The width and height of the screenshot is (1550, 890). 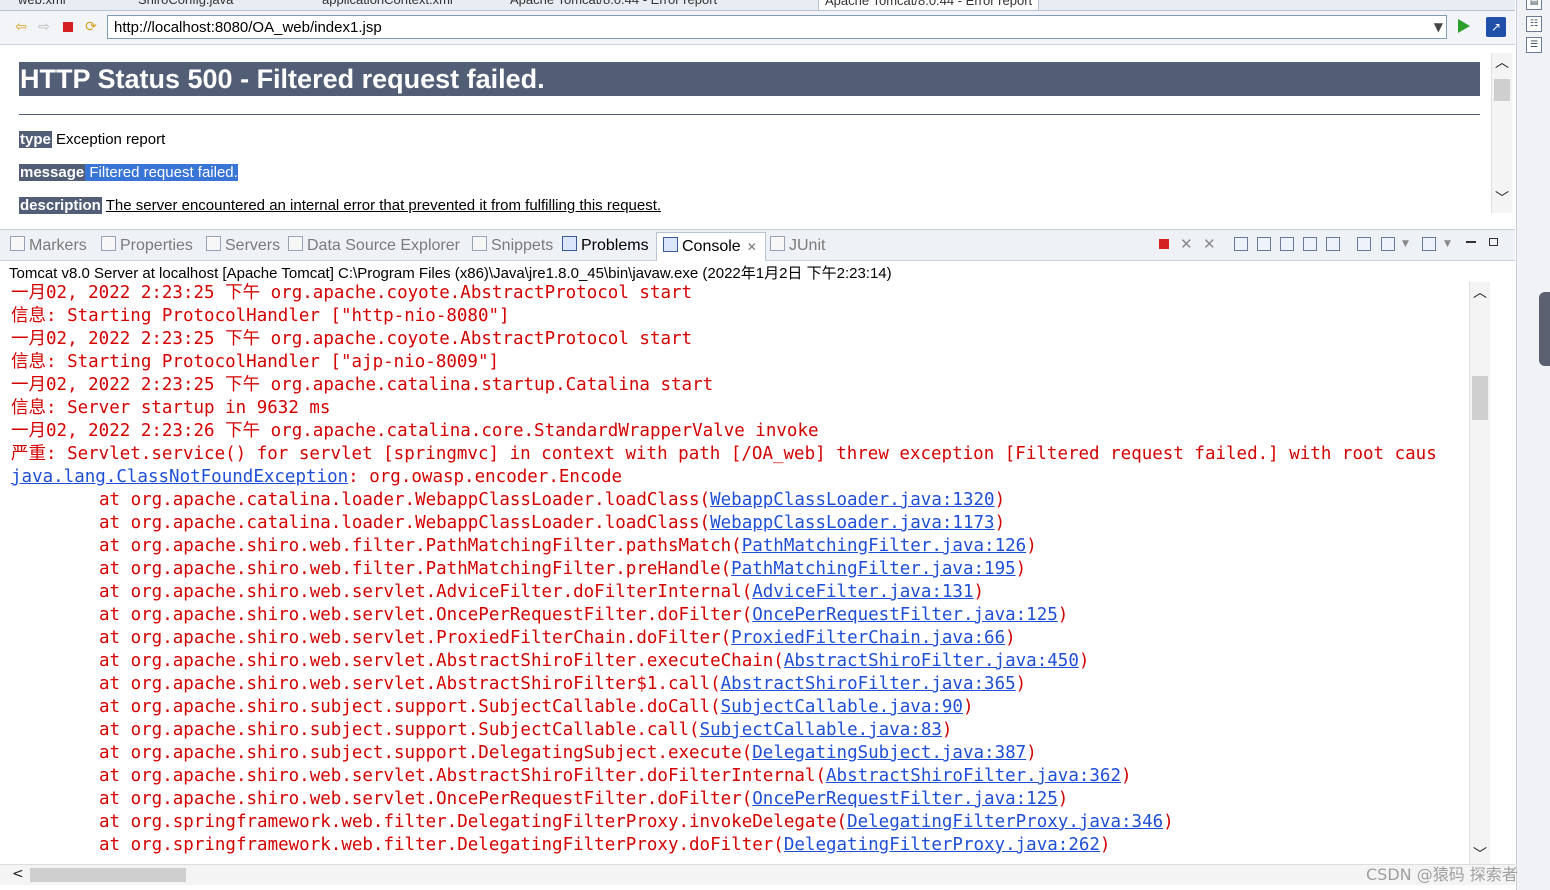 What do you see at coordinates (1210, 244) in the screenshot?
I see `remove-all-terminated-icon: ✕` at bounding box center [1210, 244].